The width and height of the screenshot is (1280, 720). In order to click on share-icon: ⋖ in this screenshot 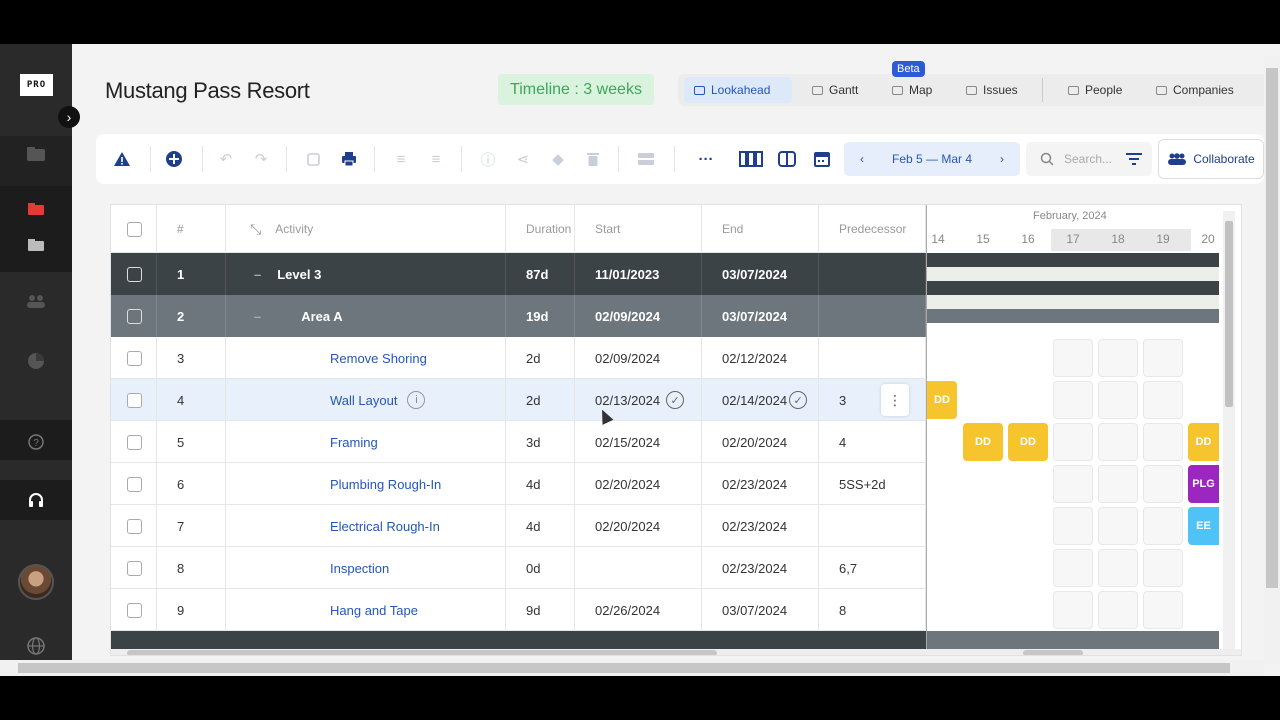, I will do `click(523, 159)`.